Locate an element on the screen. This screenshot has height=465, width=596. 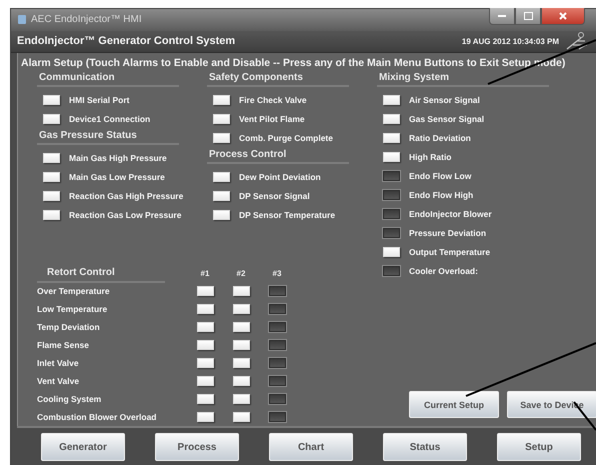
alarm-label: Output Temperature is located at coordinates (449, 251).